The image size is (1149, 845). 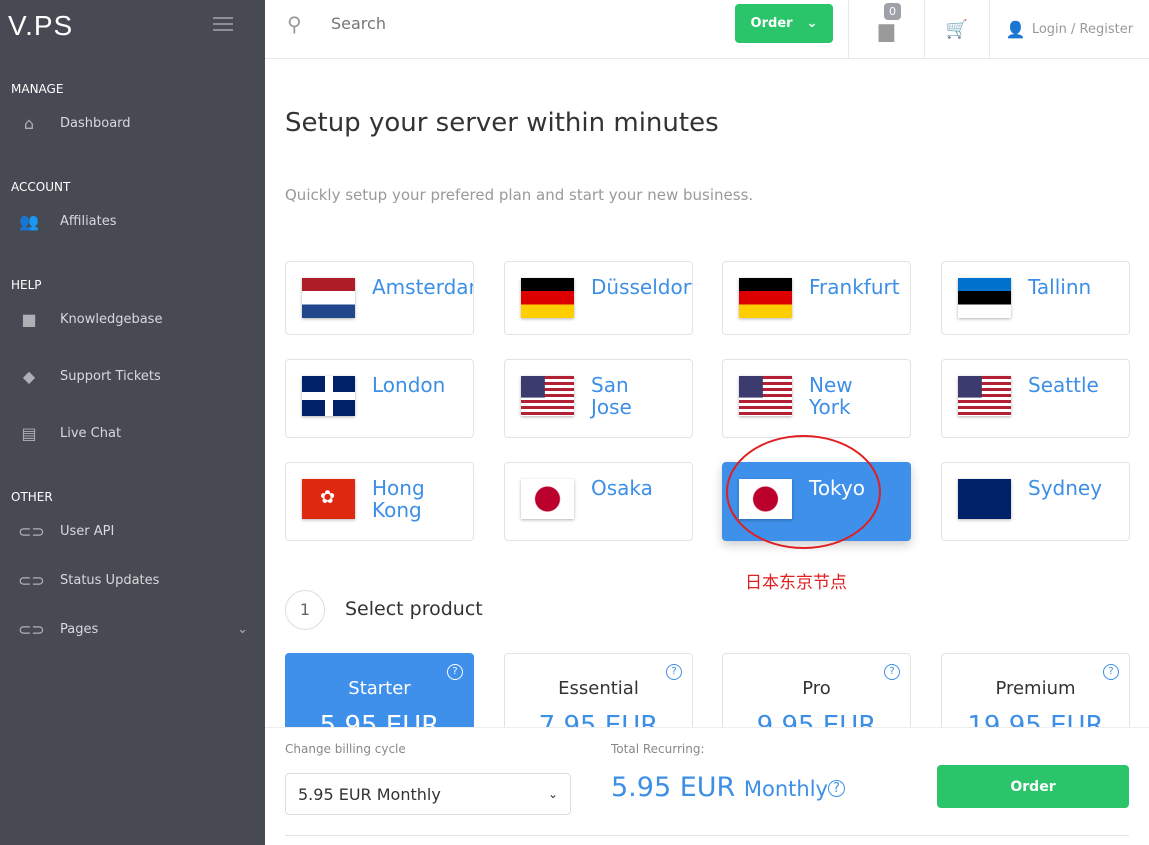 What do you see at coordinates (26, 285) in the screenshot?
I see `section-help: HELP` at bounding box center [26, 285].